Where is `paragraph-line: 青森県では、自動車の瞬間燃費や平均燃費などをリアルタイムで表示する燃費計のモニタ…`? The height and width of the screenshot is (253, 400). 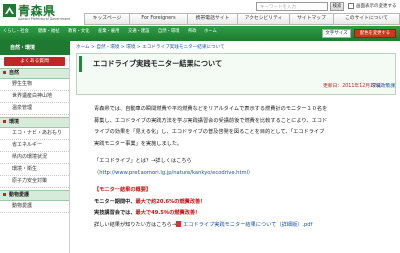 paragraph-line: 青森県では、自動車の瞬間燃費や平均燃費などをリアルタイムで表示する燃費計のモニタ… is located at coordinates (211, 109).